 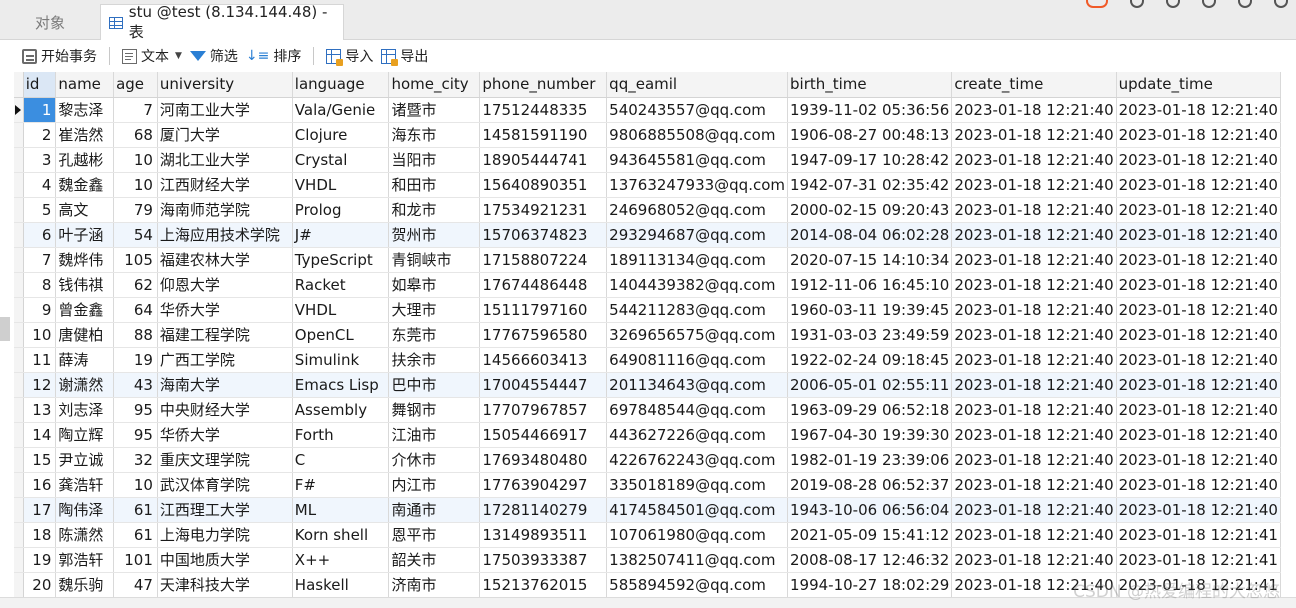 What do you see at coordinates (434, 584) in the screenshot?
I see `cell-home-city: 济南市` at bounding box center [434, 584].